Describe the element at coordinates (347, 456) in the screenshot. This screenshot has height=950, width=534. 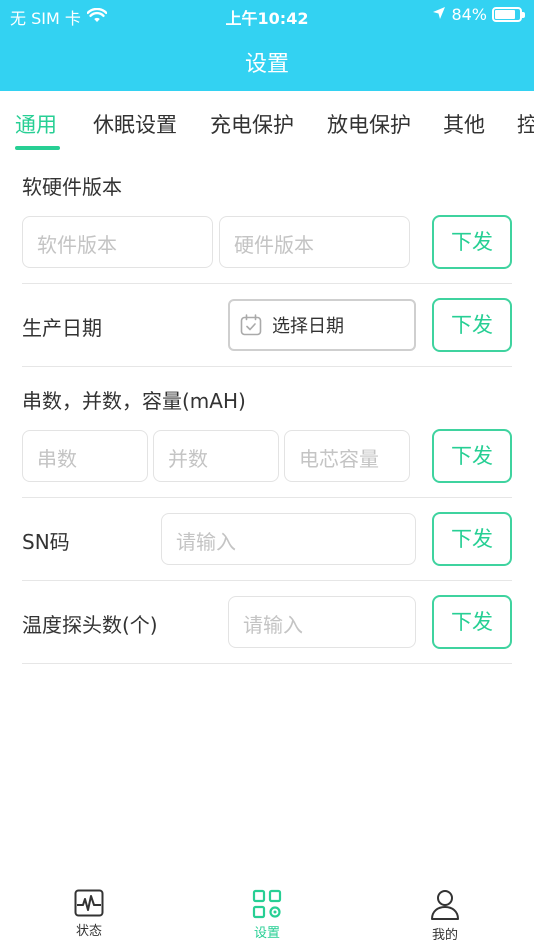
I see `cell-capacity-input: 电芯容量` at that location.